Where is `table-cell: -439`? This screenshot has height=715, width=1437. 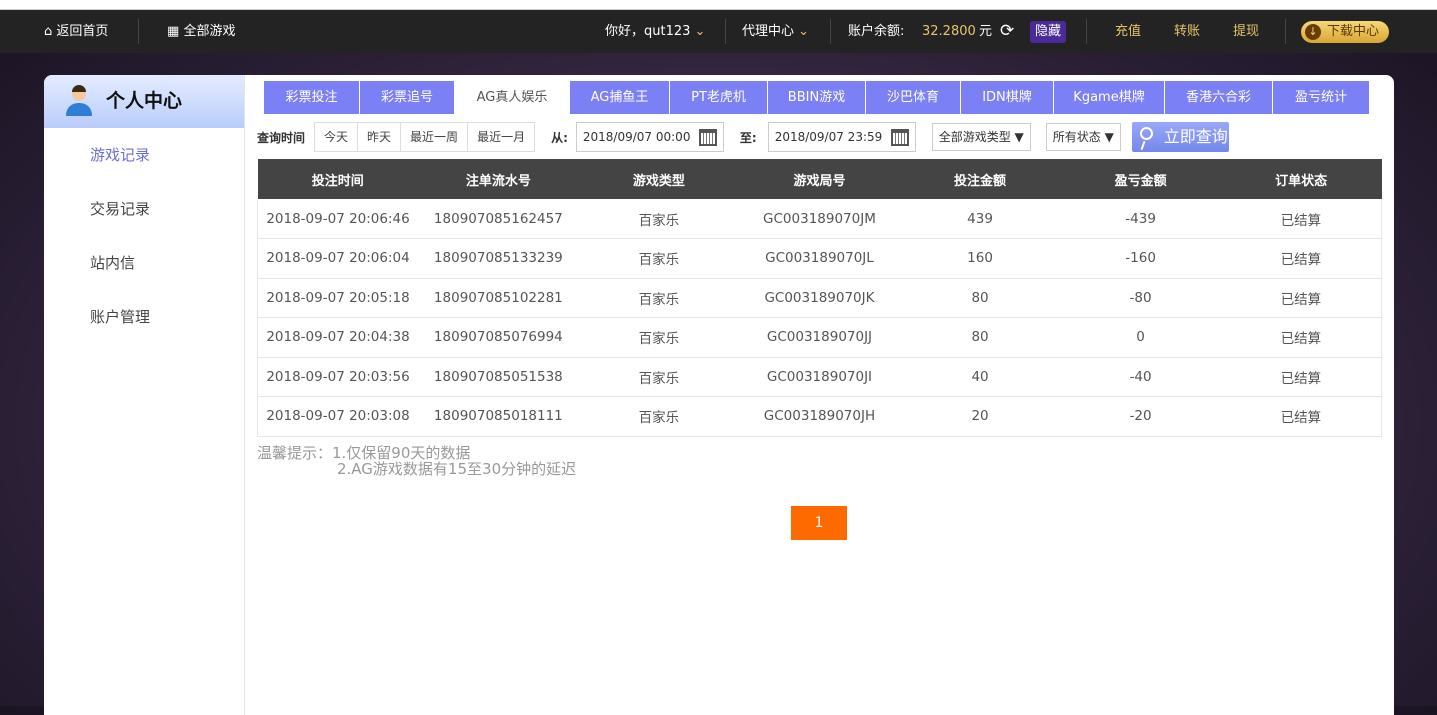
table-cell: -439 is located at coordinates (1140, 219).